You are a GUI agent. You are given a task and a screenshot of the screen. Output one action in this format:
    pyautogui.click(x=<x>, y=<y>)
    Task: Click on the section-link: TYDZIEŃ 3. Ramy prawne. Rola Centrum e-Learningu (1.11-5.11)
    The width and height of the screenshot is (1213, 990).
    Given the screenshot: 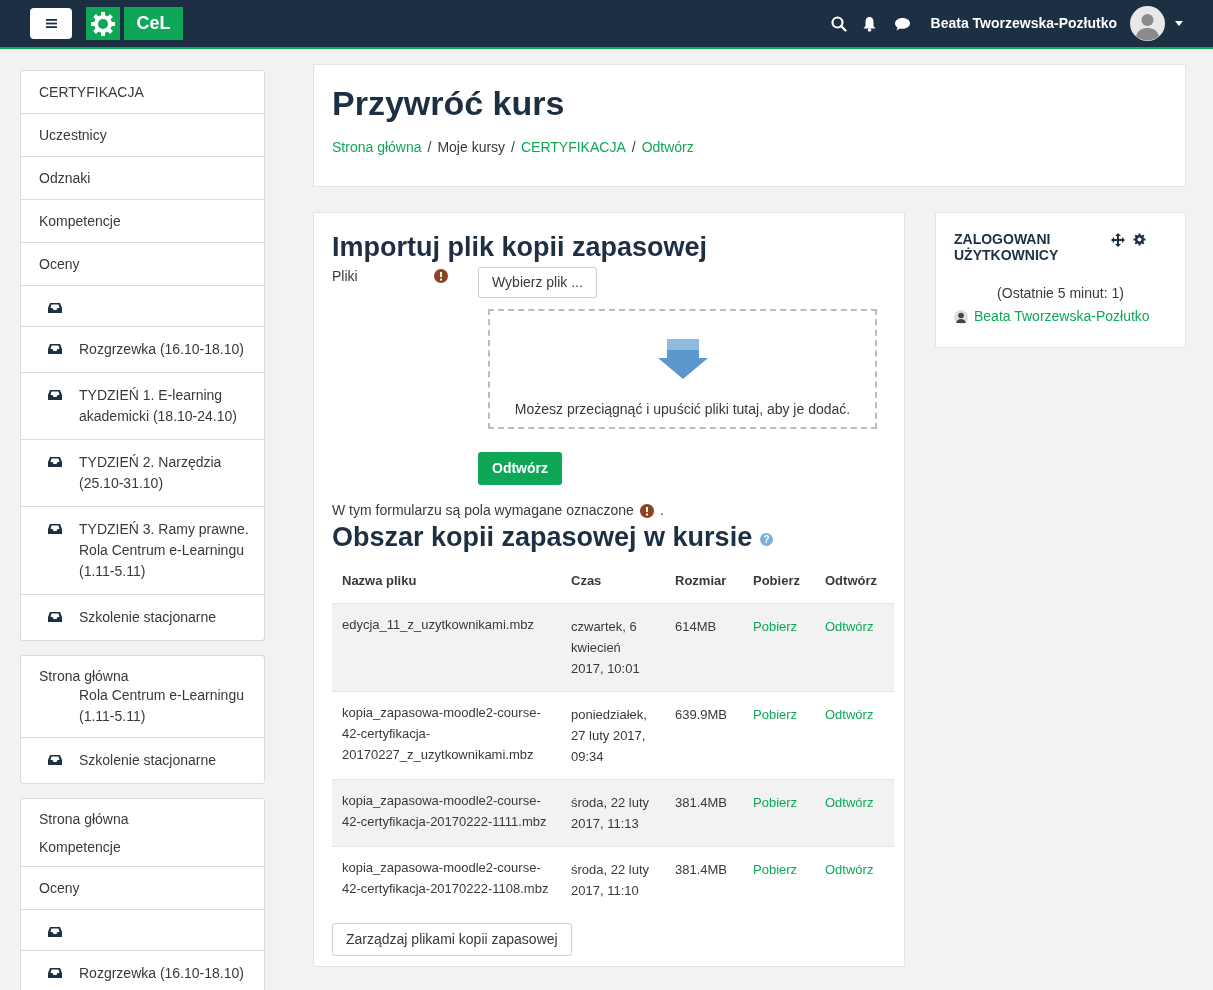 What is the action you would take?
    pyautogui.click(x=164, y=550)
    